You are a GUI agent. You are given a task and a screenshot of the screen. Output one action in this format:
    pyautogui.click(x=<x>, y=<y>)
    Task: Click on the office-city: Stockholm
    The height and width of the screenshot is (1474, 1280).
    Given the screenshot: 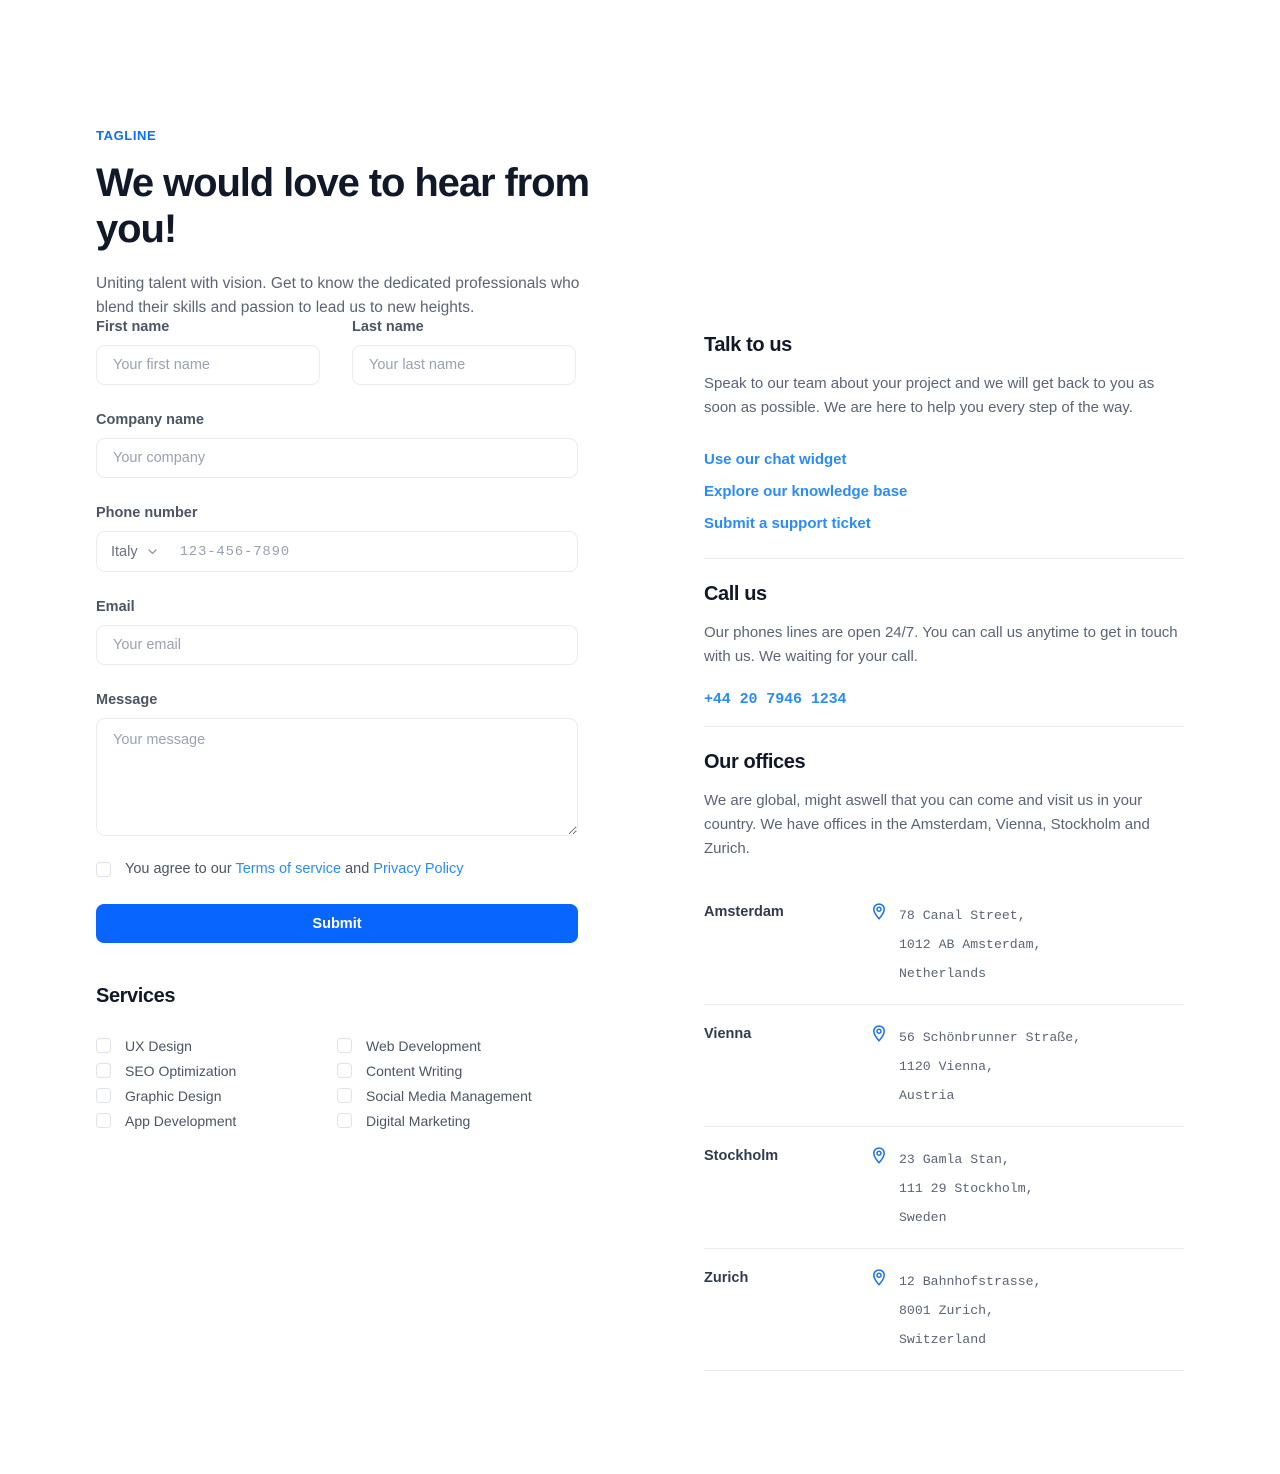 What is the action you would take?
    pyautogui.click(x=741, y=1156)
    